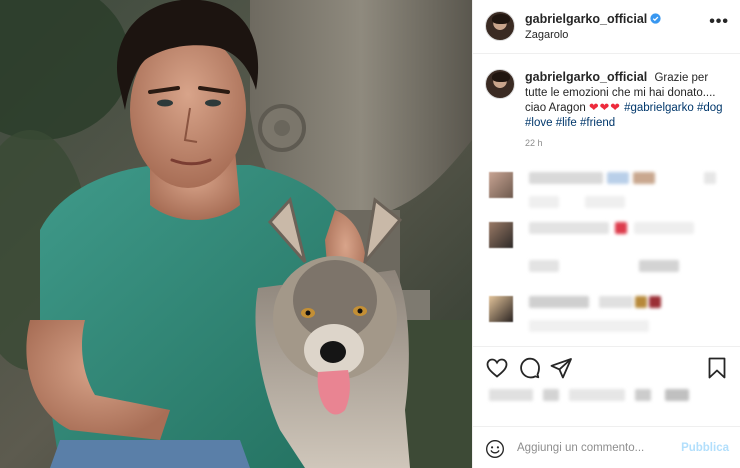 This screenshot has width=740, height=468. Describe the element at coordinates (586, 19) in the screenshot. I see `author-username-text: gabrielgarko_official` at that location.